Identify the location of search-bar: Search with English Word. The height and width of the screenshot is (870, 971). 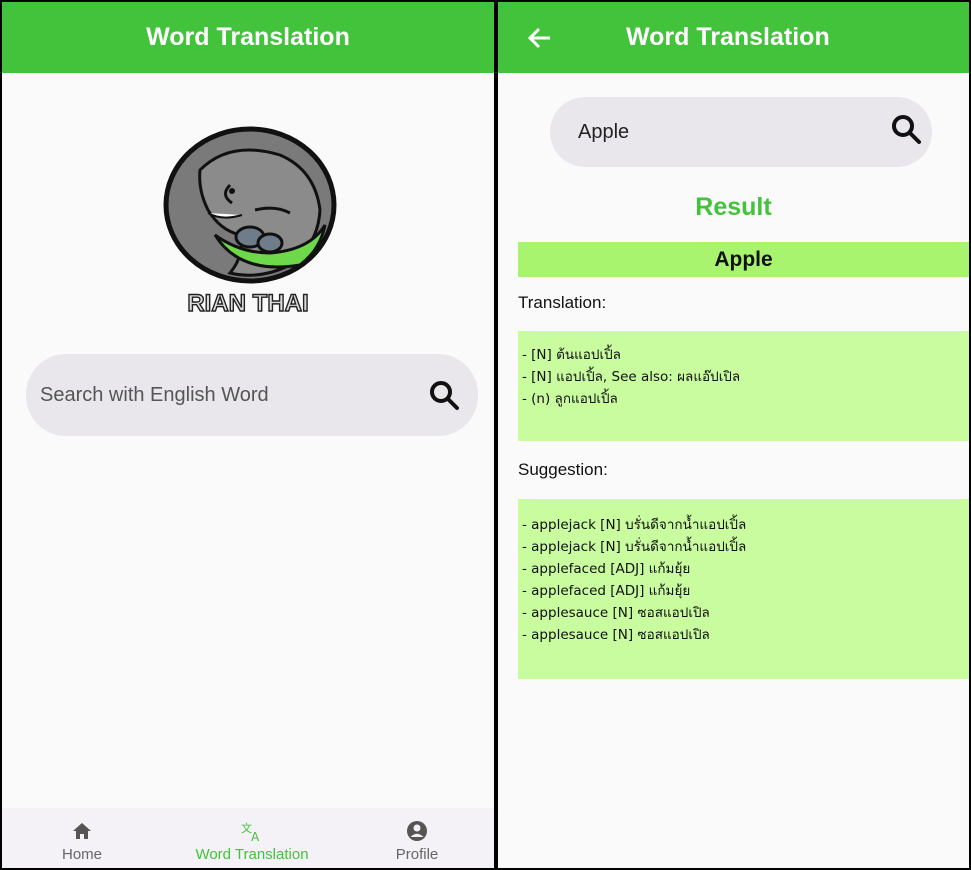
(252, 395).